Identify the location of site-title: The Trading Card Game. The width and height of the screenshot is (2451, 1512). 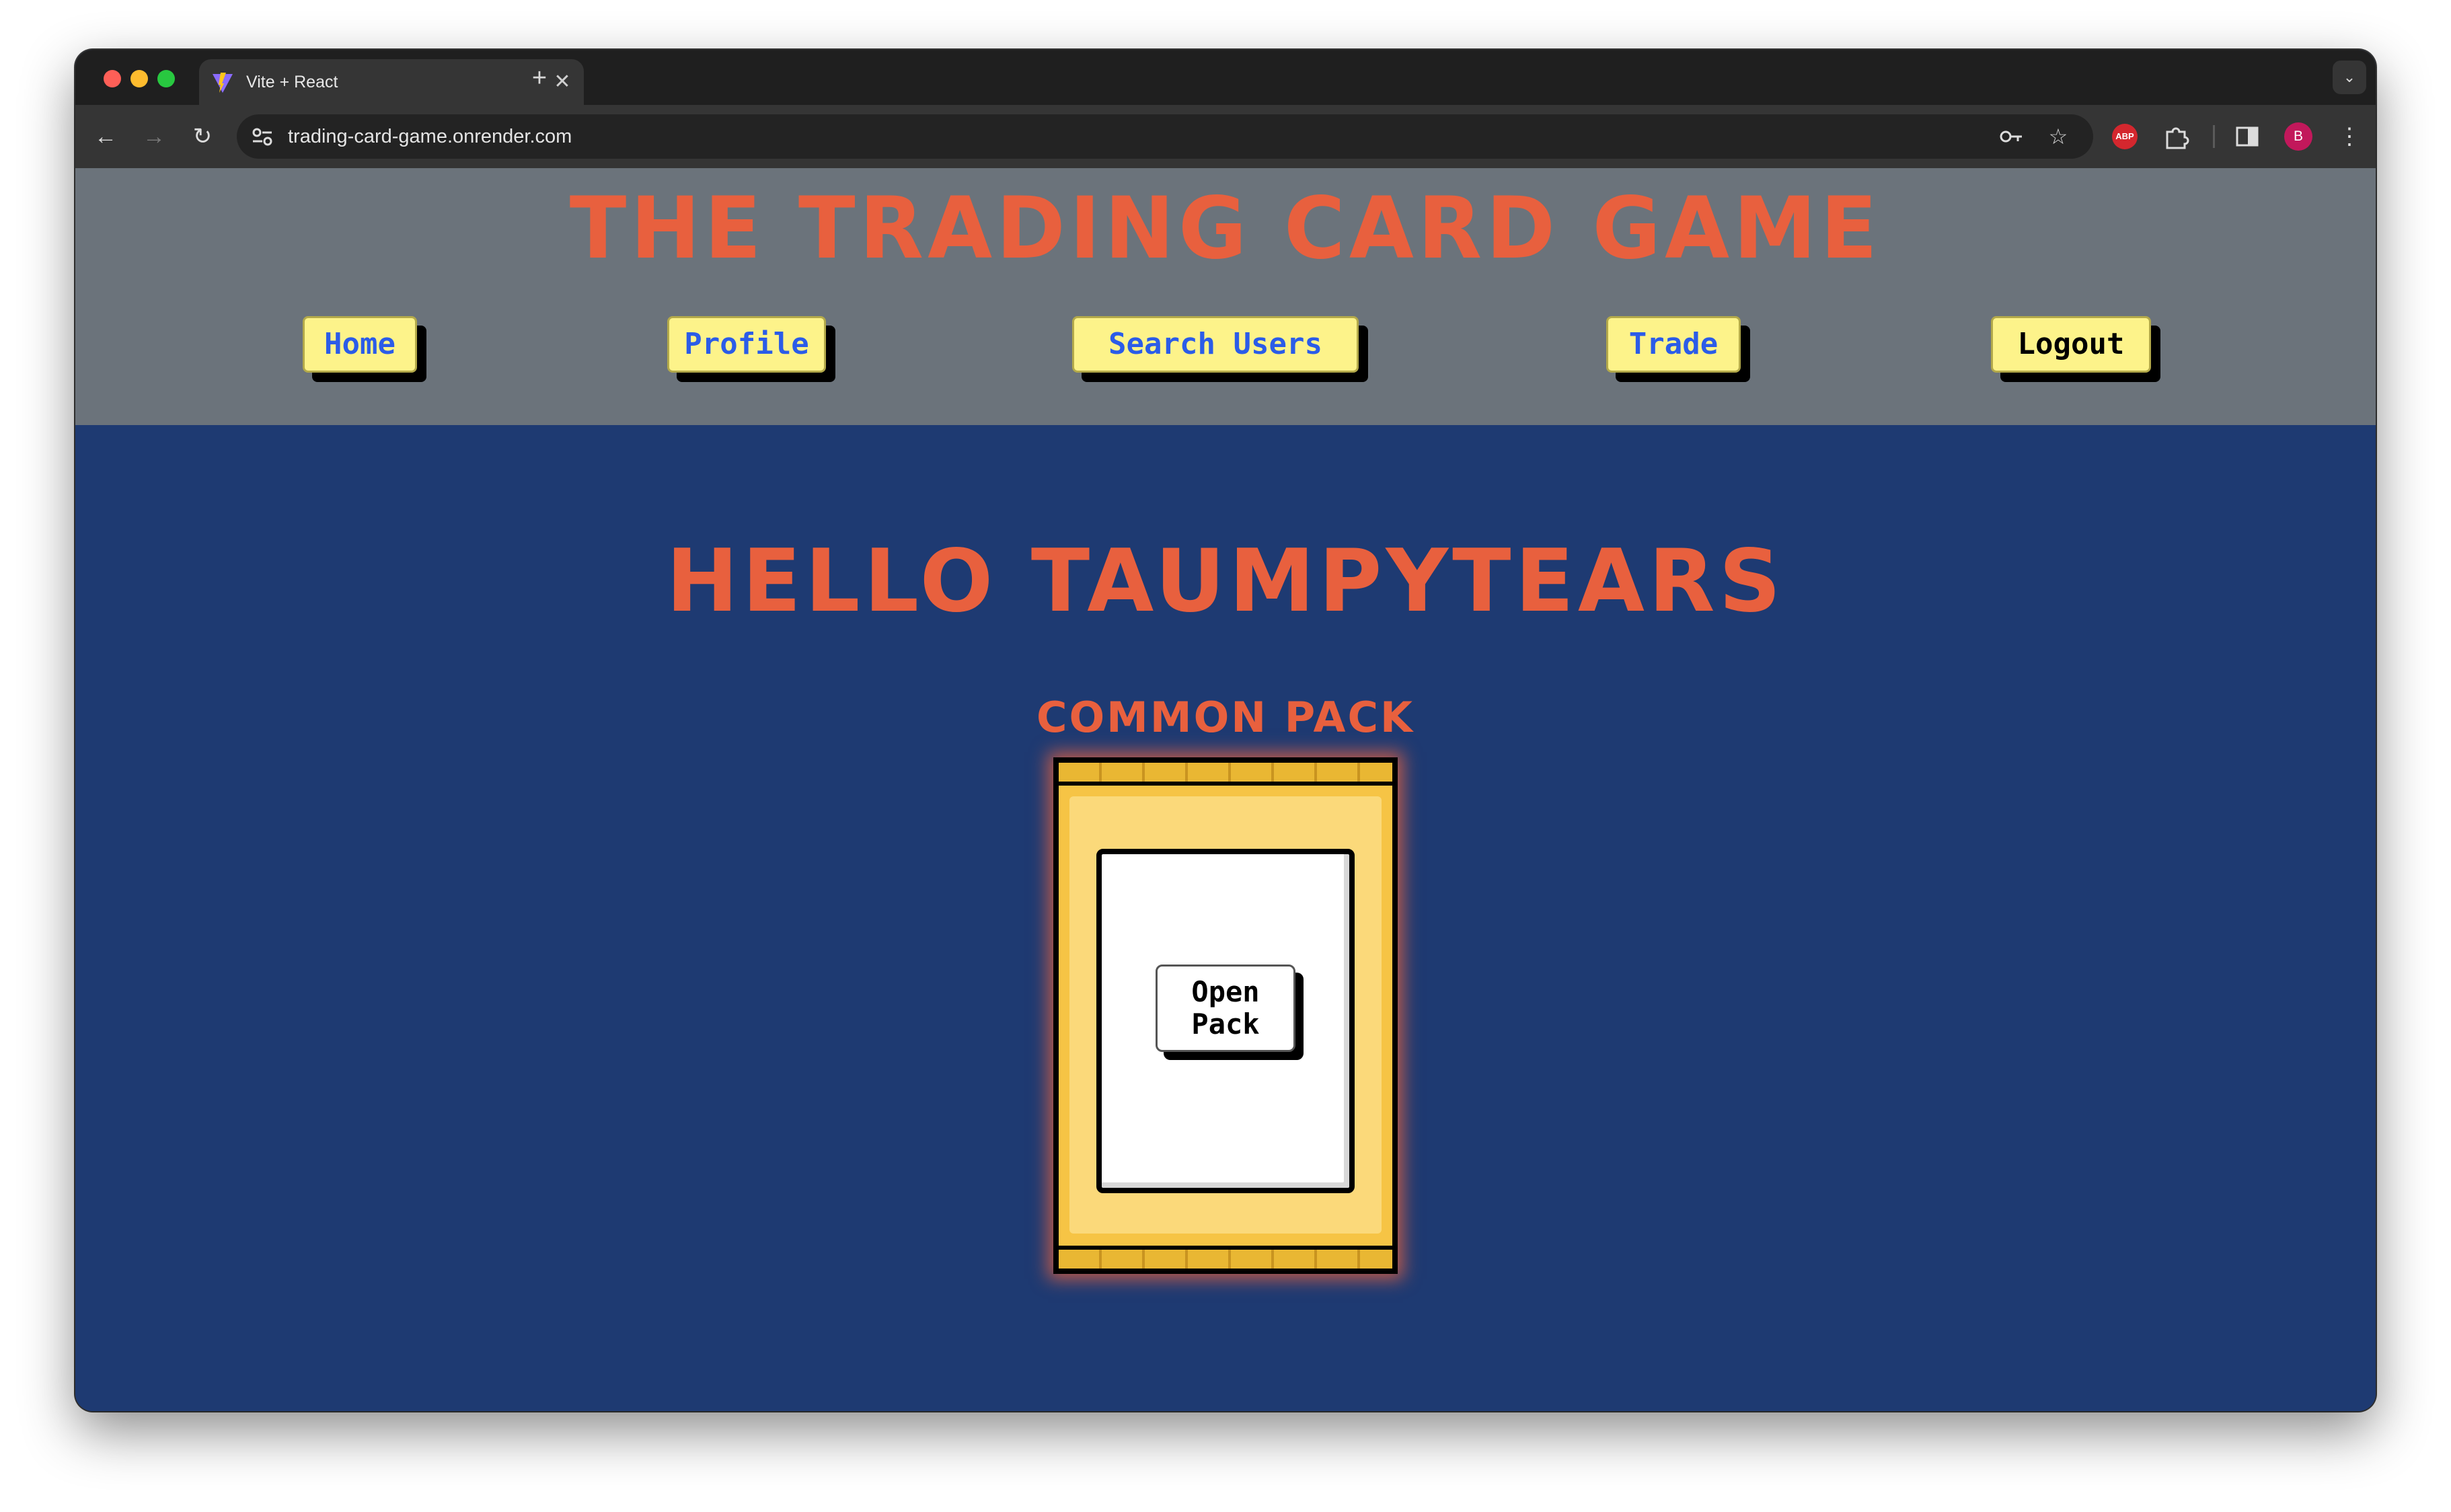
(1225, 228).